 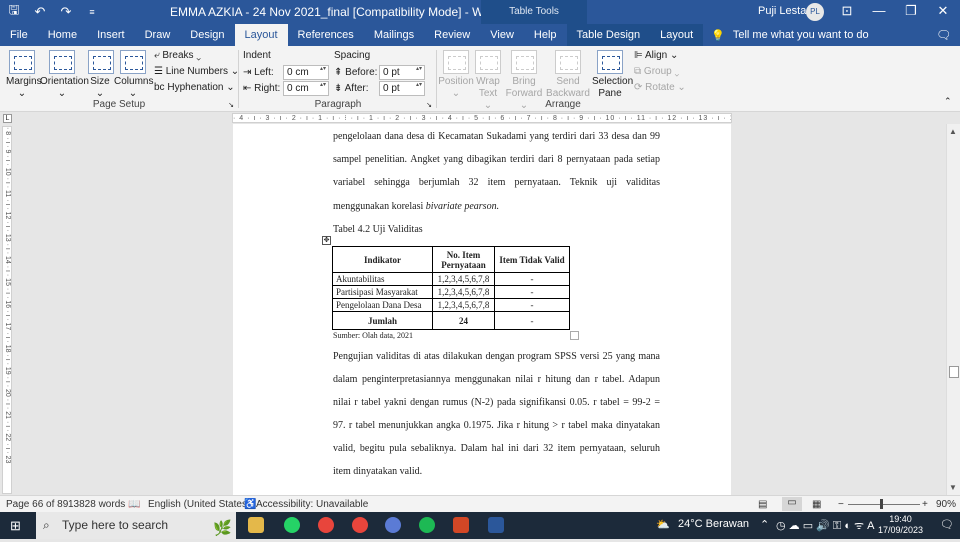 What do you see at coordinates (496, 525) in the screenshot?
I see `word-icon` at bounding box center [496, 525].